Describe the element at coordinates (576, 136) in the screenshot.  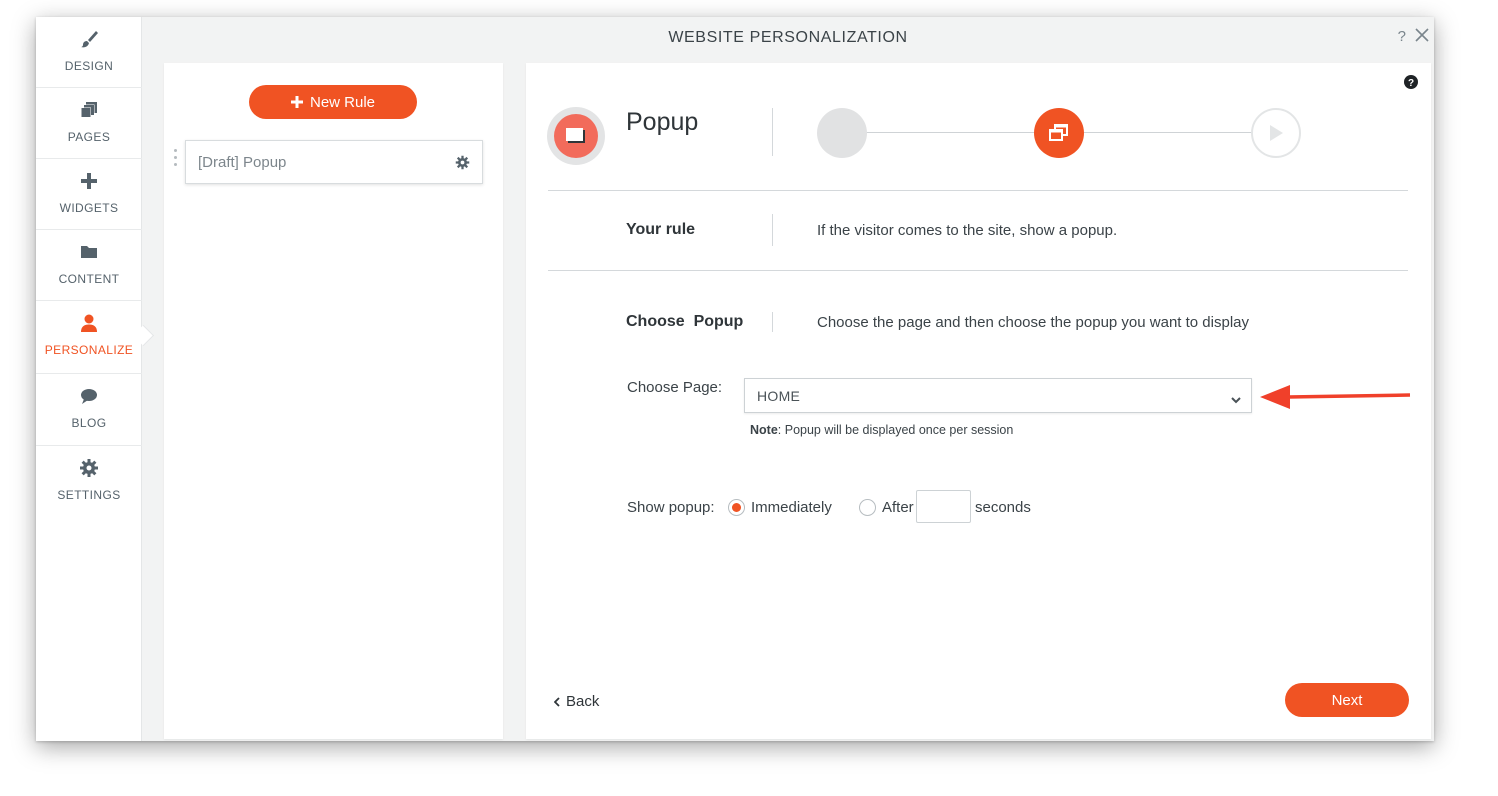
I see `popup-type-icon` at that location.